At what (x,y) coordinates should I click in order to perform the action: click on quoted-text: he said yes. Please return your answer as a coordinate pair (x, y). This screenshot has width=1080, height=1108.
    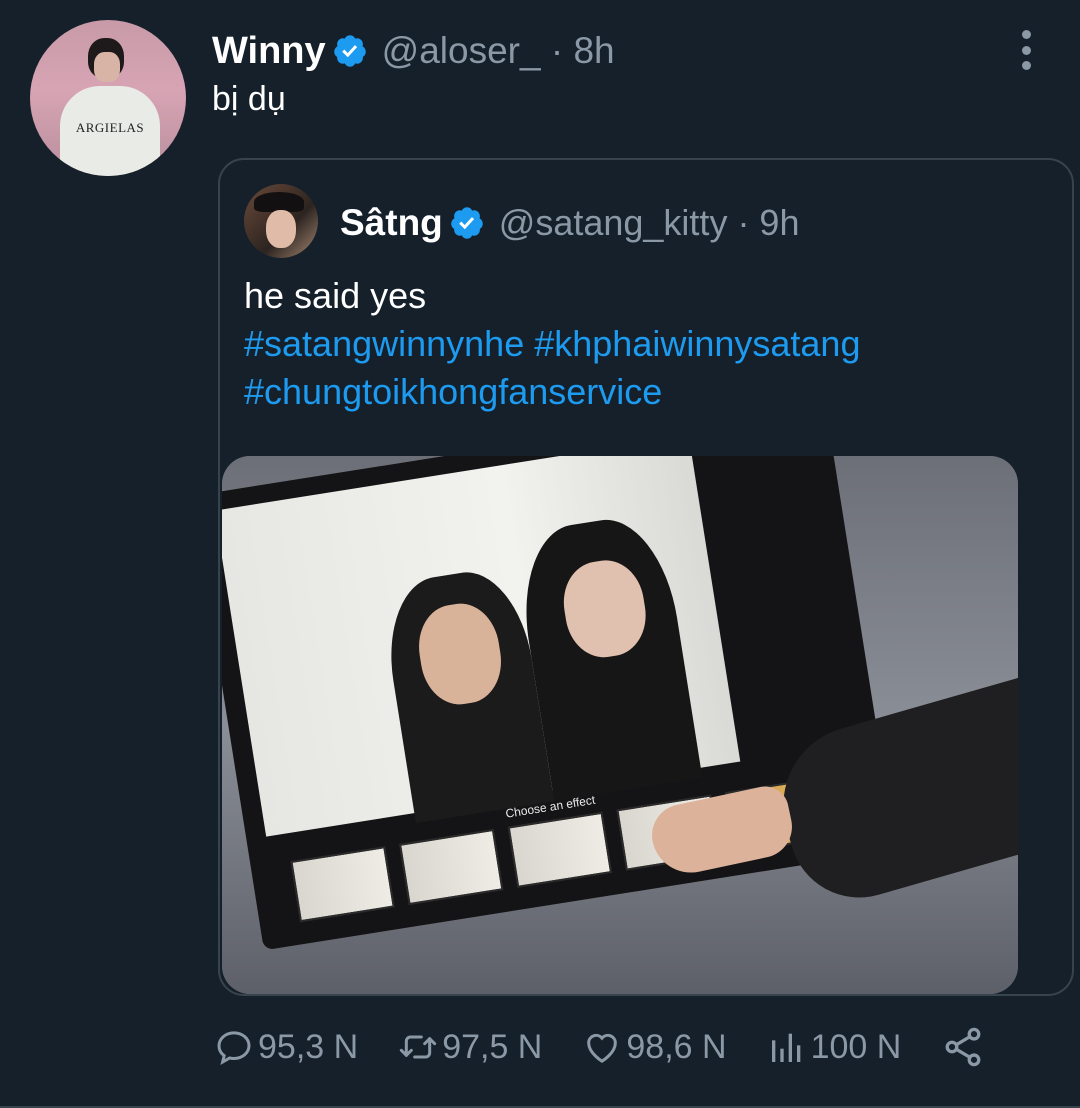
    Looking at the image, I should click on (335, 295).